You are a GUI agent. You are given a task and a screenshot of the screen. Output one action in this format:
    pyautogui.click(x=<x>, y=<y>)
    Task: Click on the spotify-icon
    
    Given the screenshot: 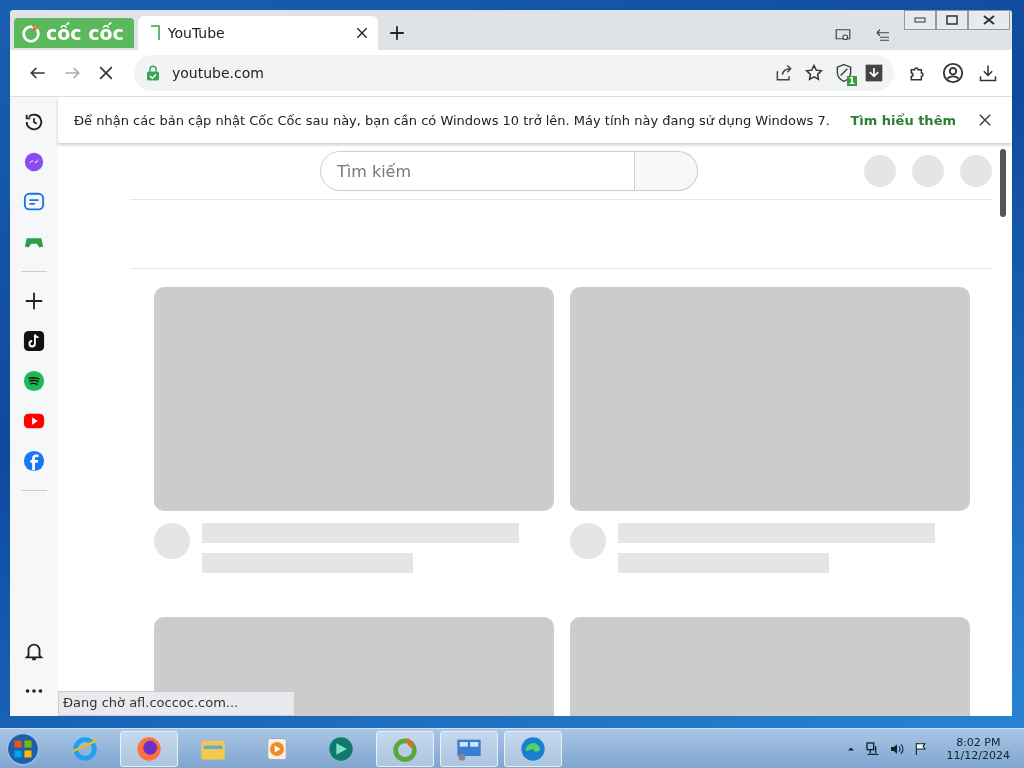 What is the action you would take?
    pyautogui.click(x=34, y=381)
    